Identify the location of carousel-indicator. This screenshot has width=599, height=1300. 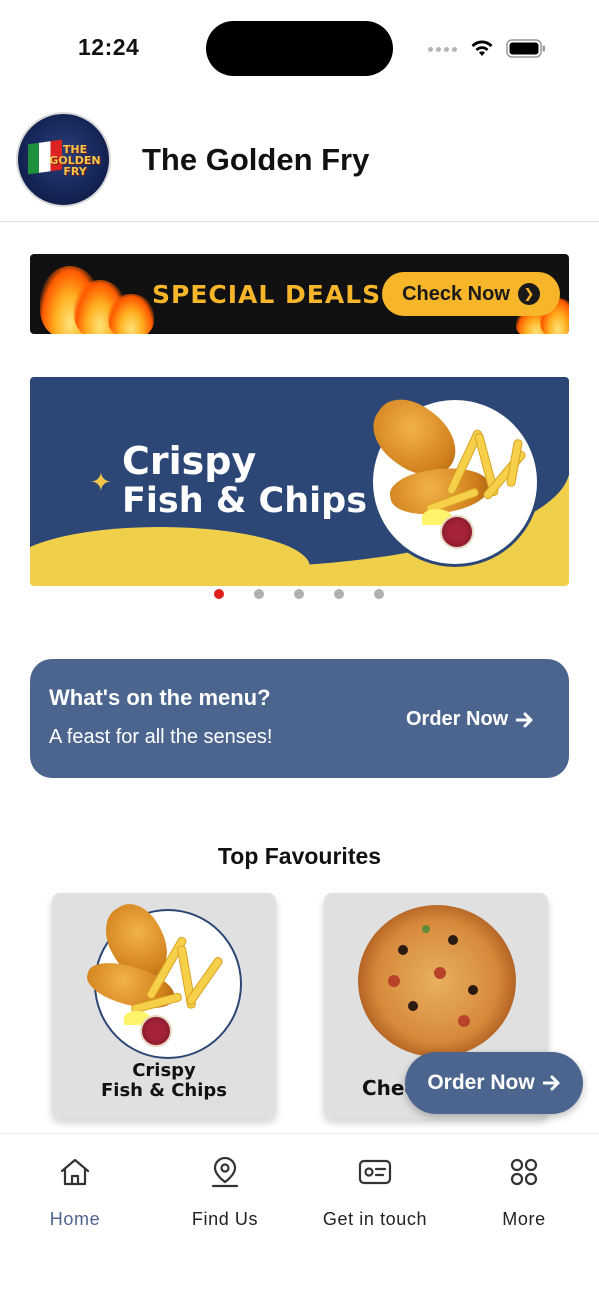
(299, 594).